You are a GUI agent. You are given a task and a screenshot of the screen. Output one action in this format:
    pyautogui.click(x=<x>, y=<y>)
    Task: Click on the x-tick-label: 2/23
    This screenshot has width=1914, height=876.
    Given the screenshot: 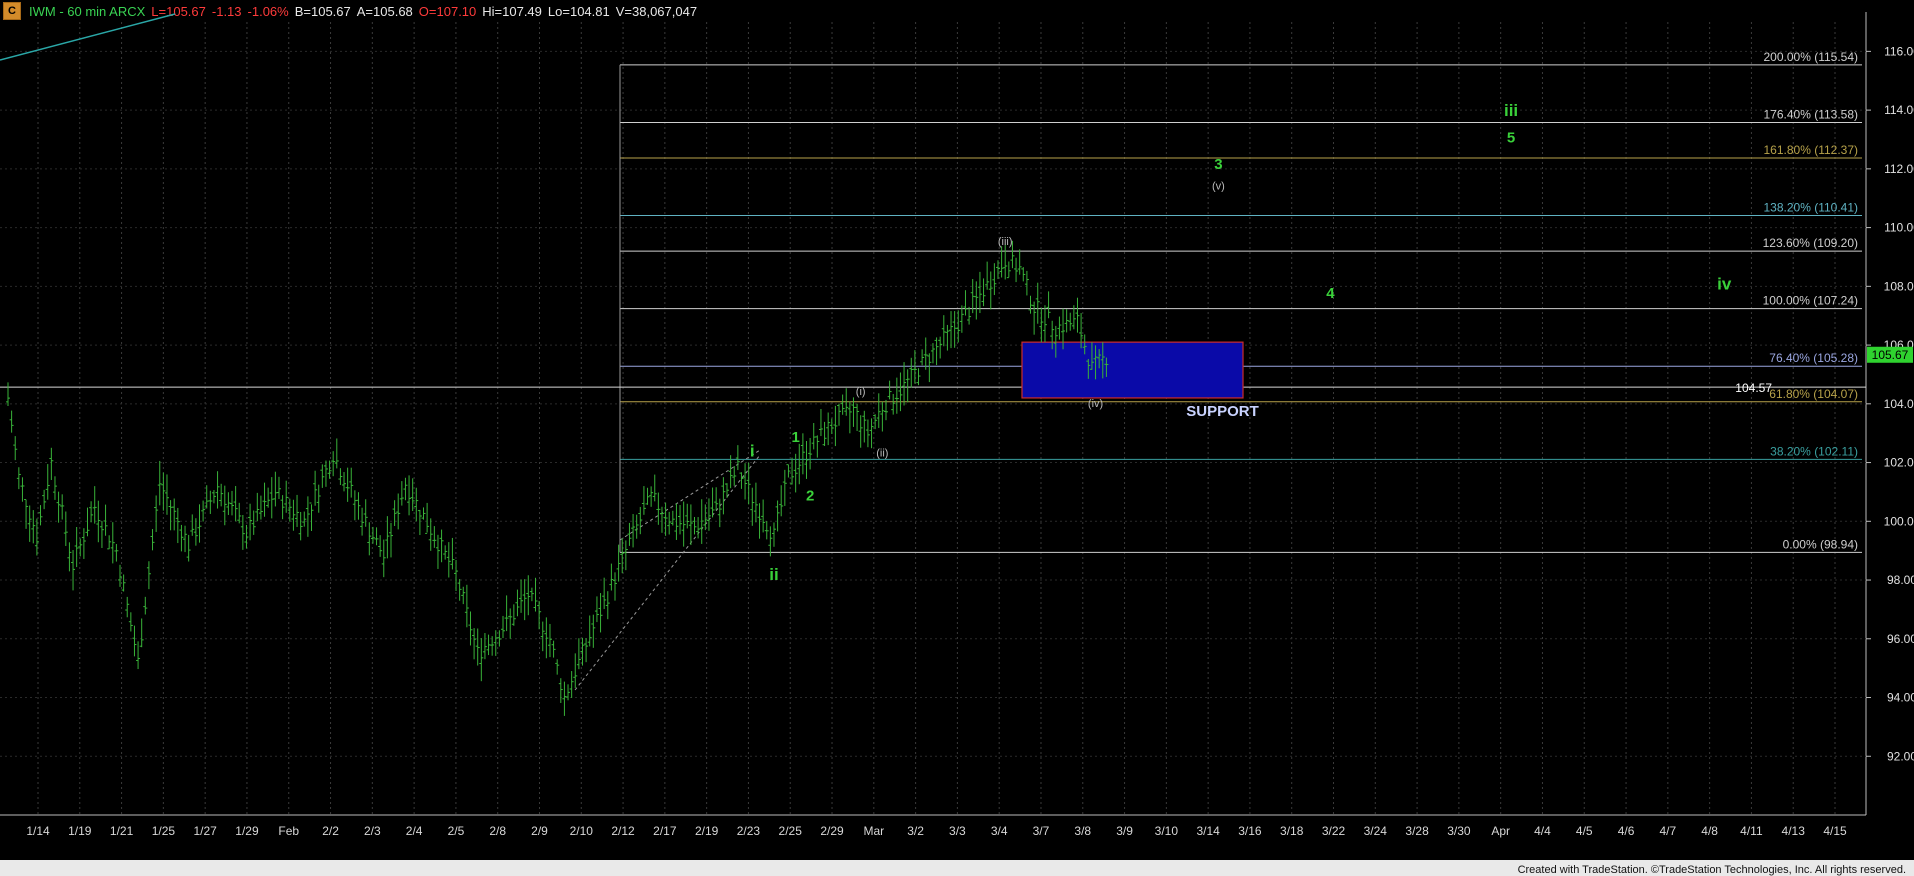 What is the action you would take?
    pyautogui.click(x=749, y=831)
    